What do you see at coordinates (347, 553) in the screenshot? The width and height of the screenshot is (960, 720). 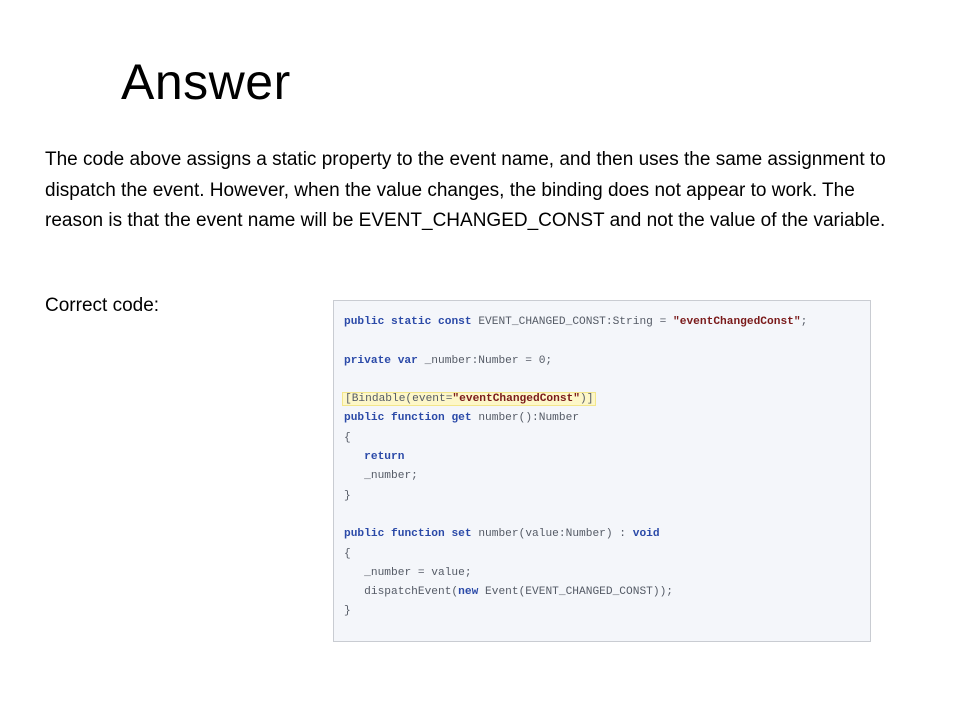 I see `code-line-13: {` at bounding box center [347, 553].